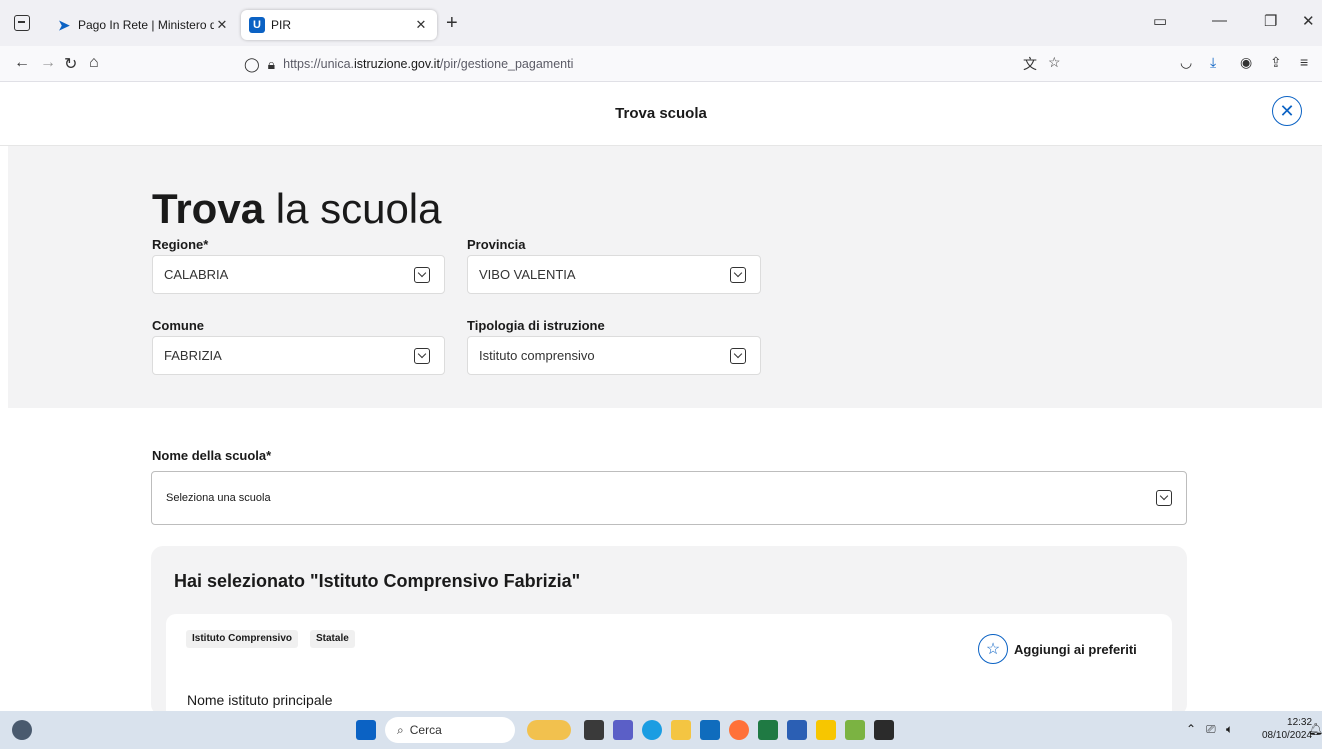 This screenshot has height=749, width=1322. Describe the element at coordinates (1308, 21) in the screenshot. I see `close-window-icon: ✕` at that location.